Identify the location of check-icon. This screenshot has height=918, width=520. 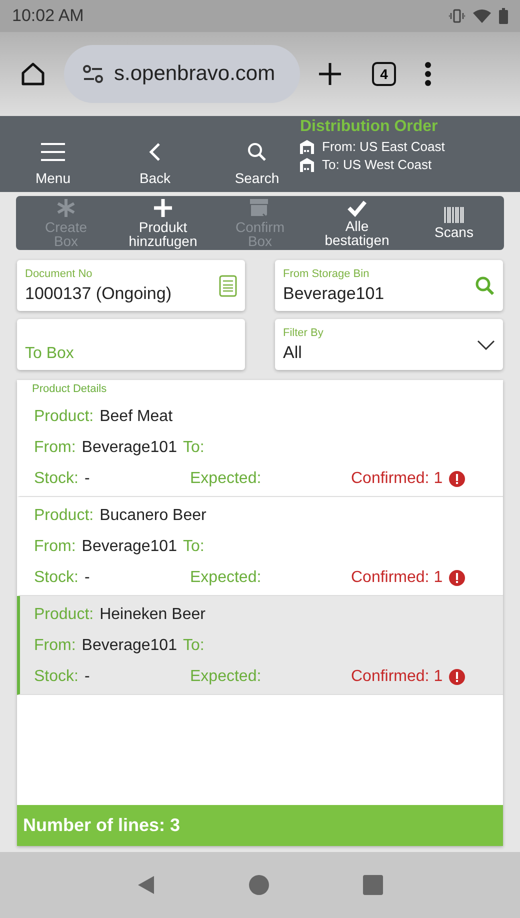
(357, 208).